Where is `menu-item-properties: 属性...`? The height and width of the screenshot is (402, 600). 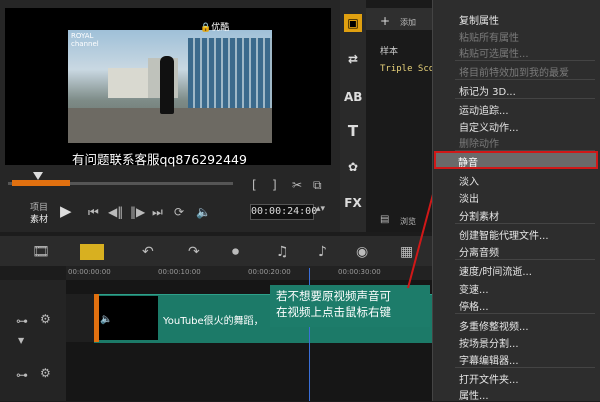 menu-item-properties: 属性... is located at coordinates (474, 394).